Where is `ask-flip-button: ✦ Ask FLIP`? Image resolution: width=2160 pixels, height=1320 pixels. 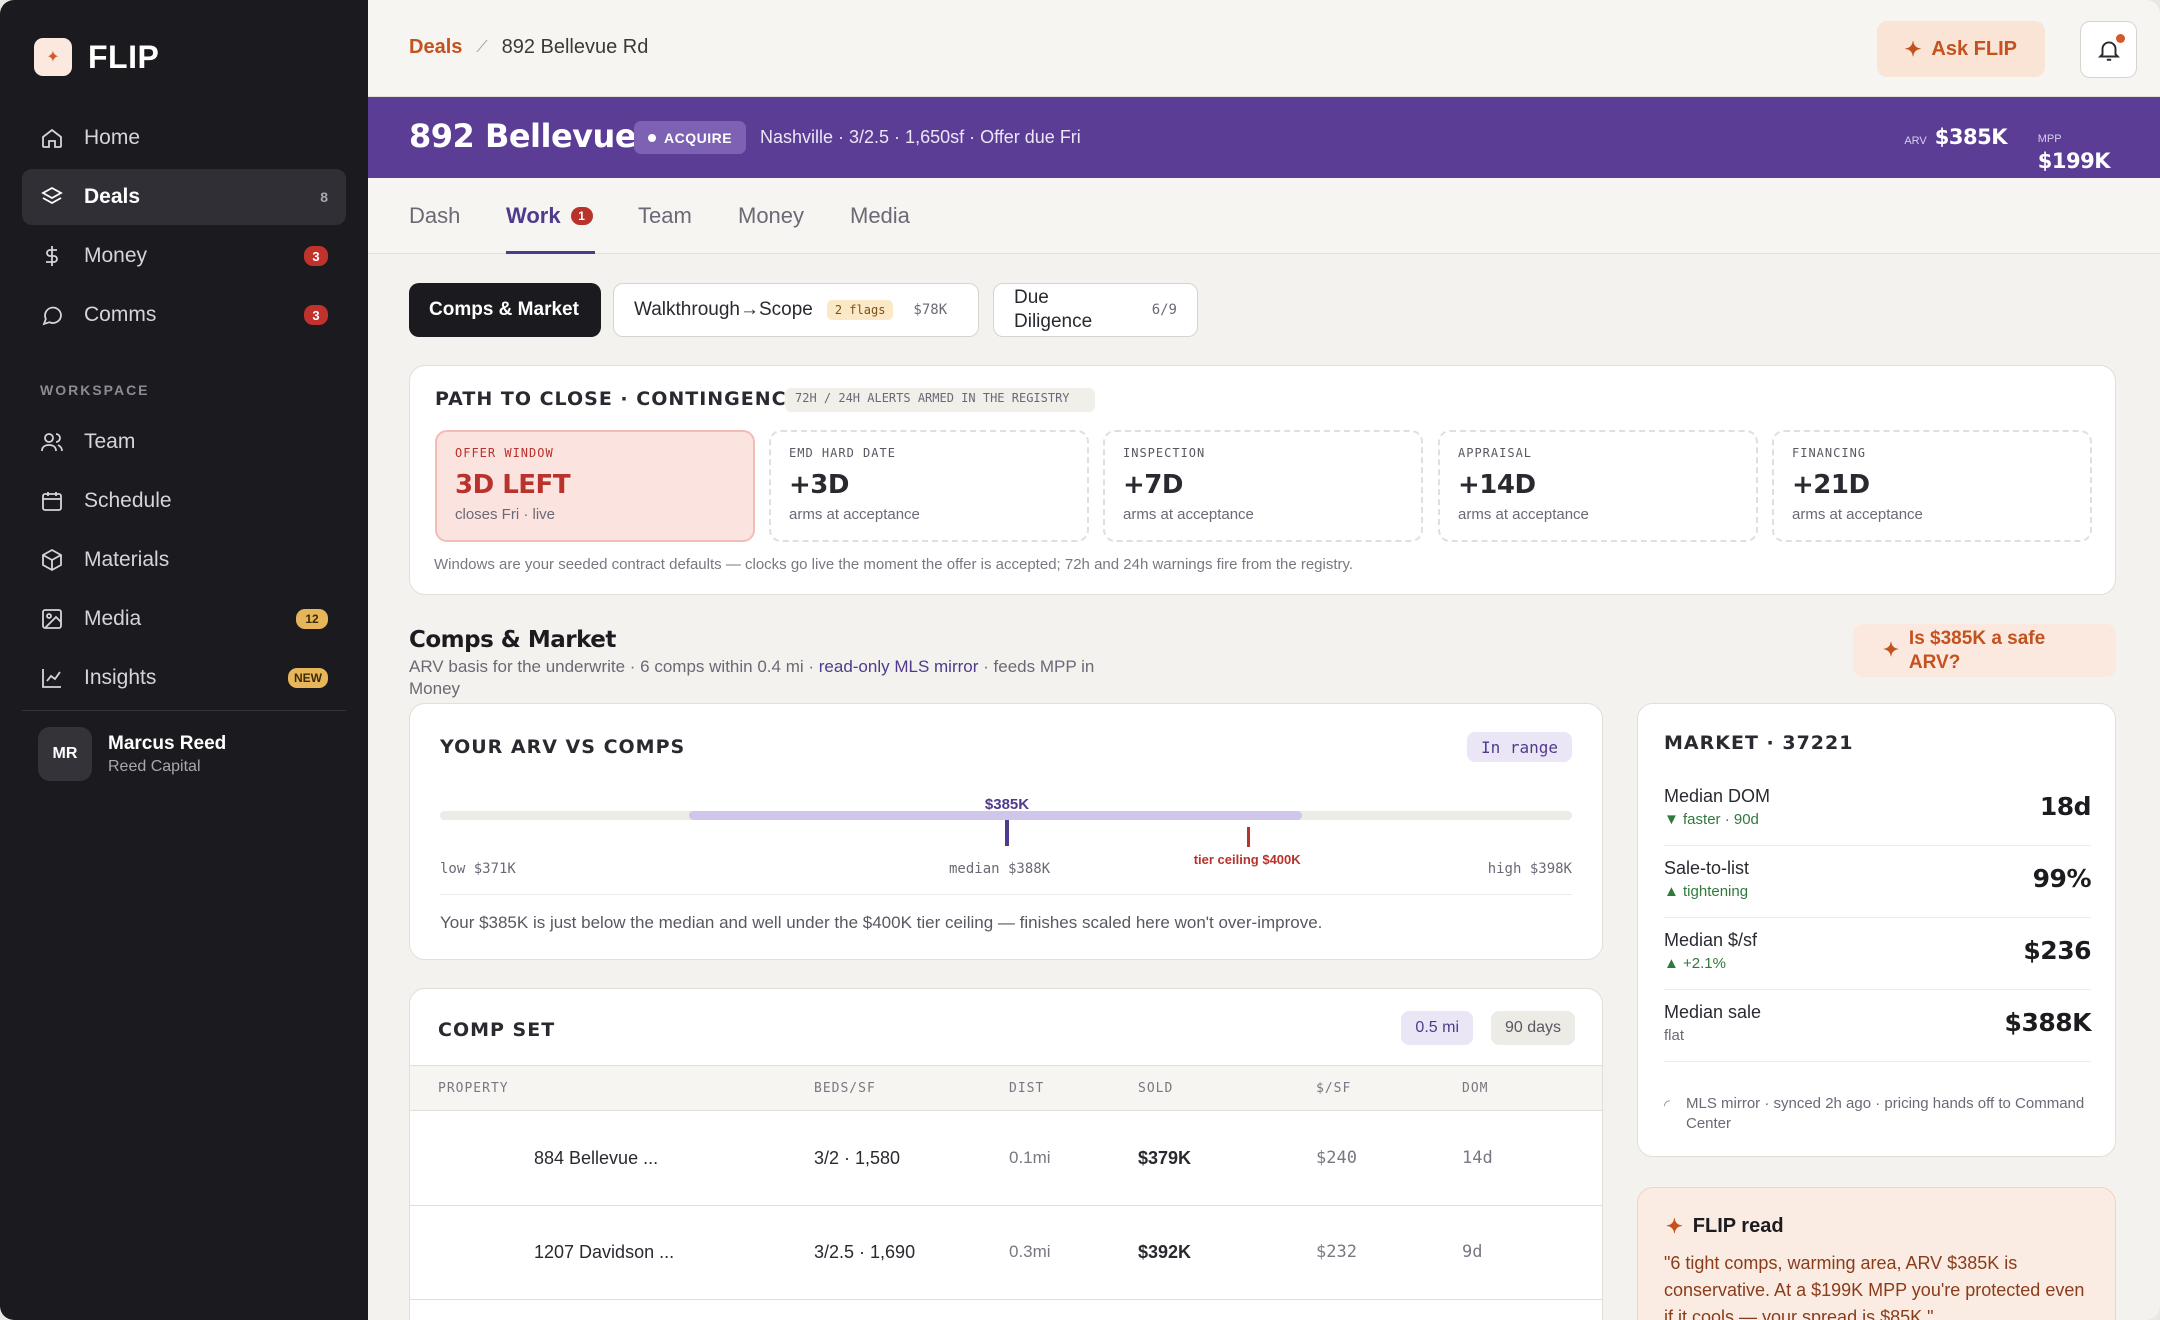
ask-flip-button: ✦ Ask FLIP is located at coordinates (1960, 49).